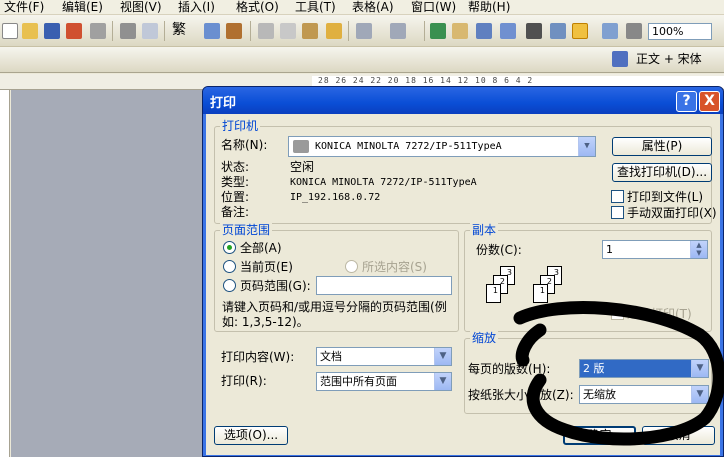 The image size is (724, 457). Describe the element at coordinates (618, 373) in the screenshot. I see `hand-drawn-circle-annotation` at that location.